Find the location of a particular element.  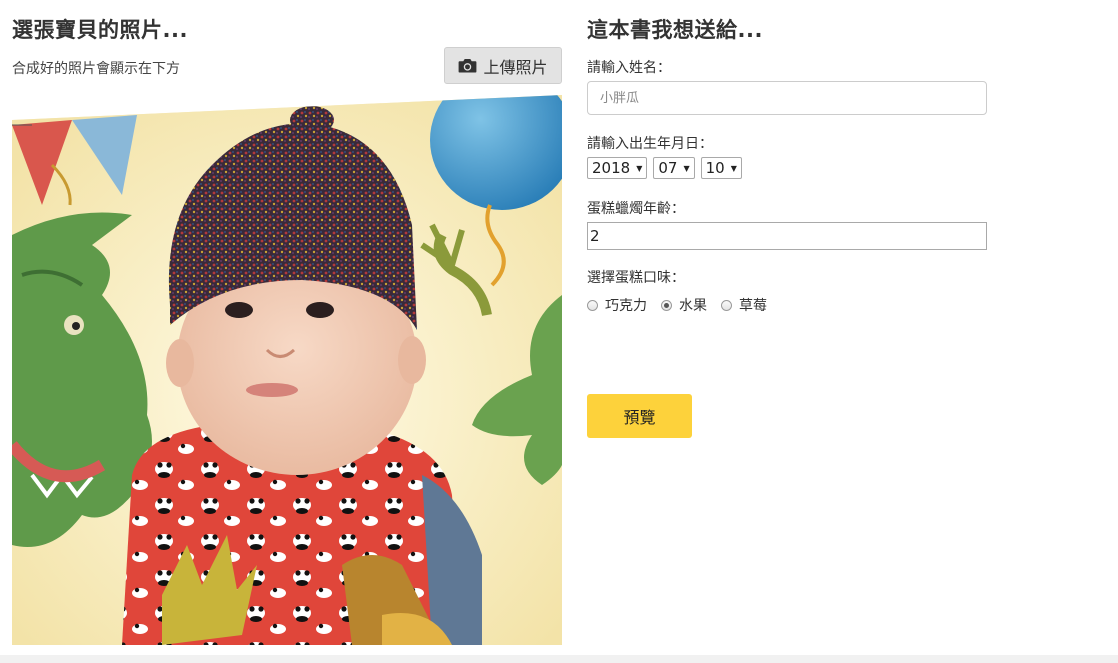

birth-day-select: 10 ▼ is located at coordinates (721, 168).